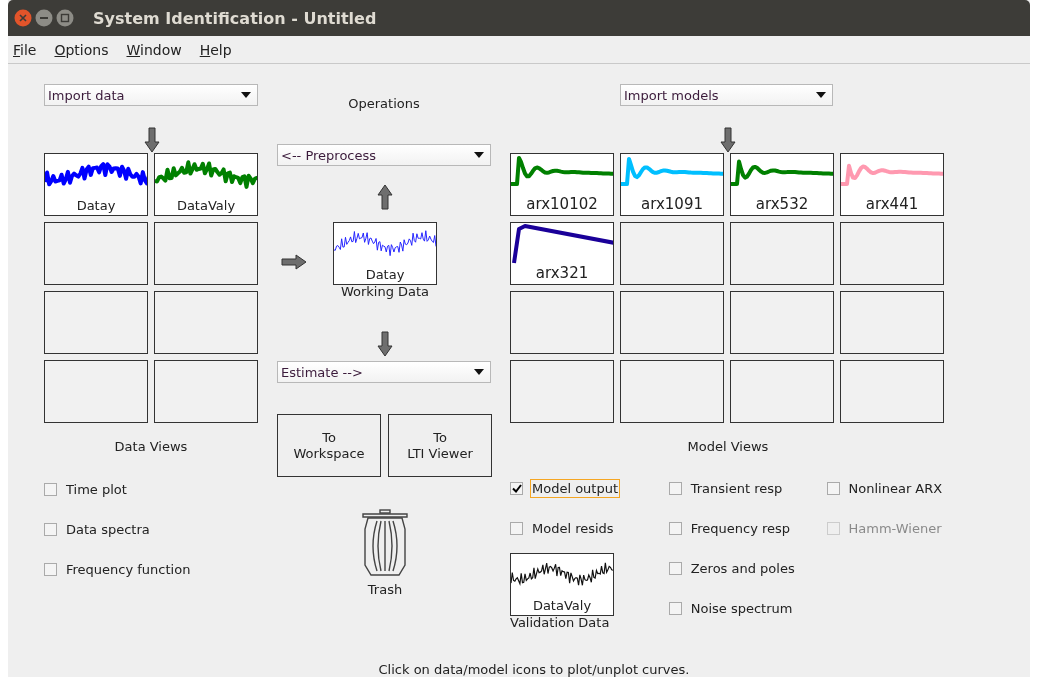  What do you see at coordinates (573, 528) in the screenshot?
I see `checkbox-label: Model resids` at bounding box center [573, 528].